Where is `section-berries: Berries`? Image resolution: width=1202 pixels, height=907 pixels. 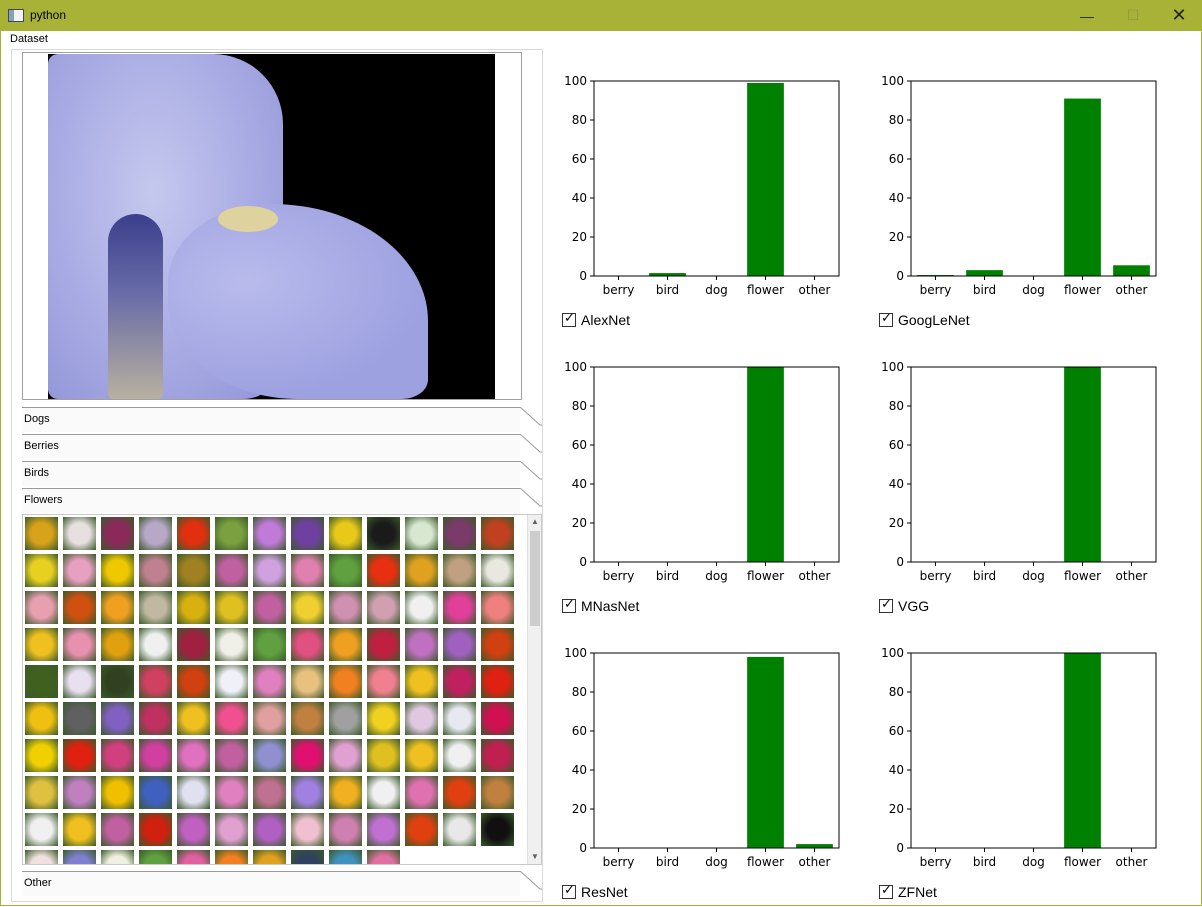 section-berries: Berries is located at coordinates (282, 446).